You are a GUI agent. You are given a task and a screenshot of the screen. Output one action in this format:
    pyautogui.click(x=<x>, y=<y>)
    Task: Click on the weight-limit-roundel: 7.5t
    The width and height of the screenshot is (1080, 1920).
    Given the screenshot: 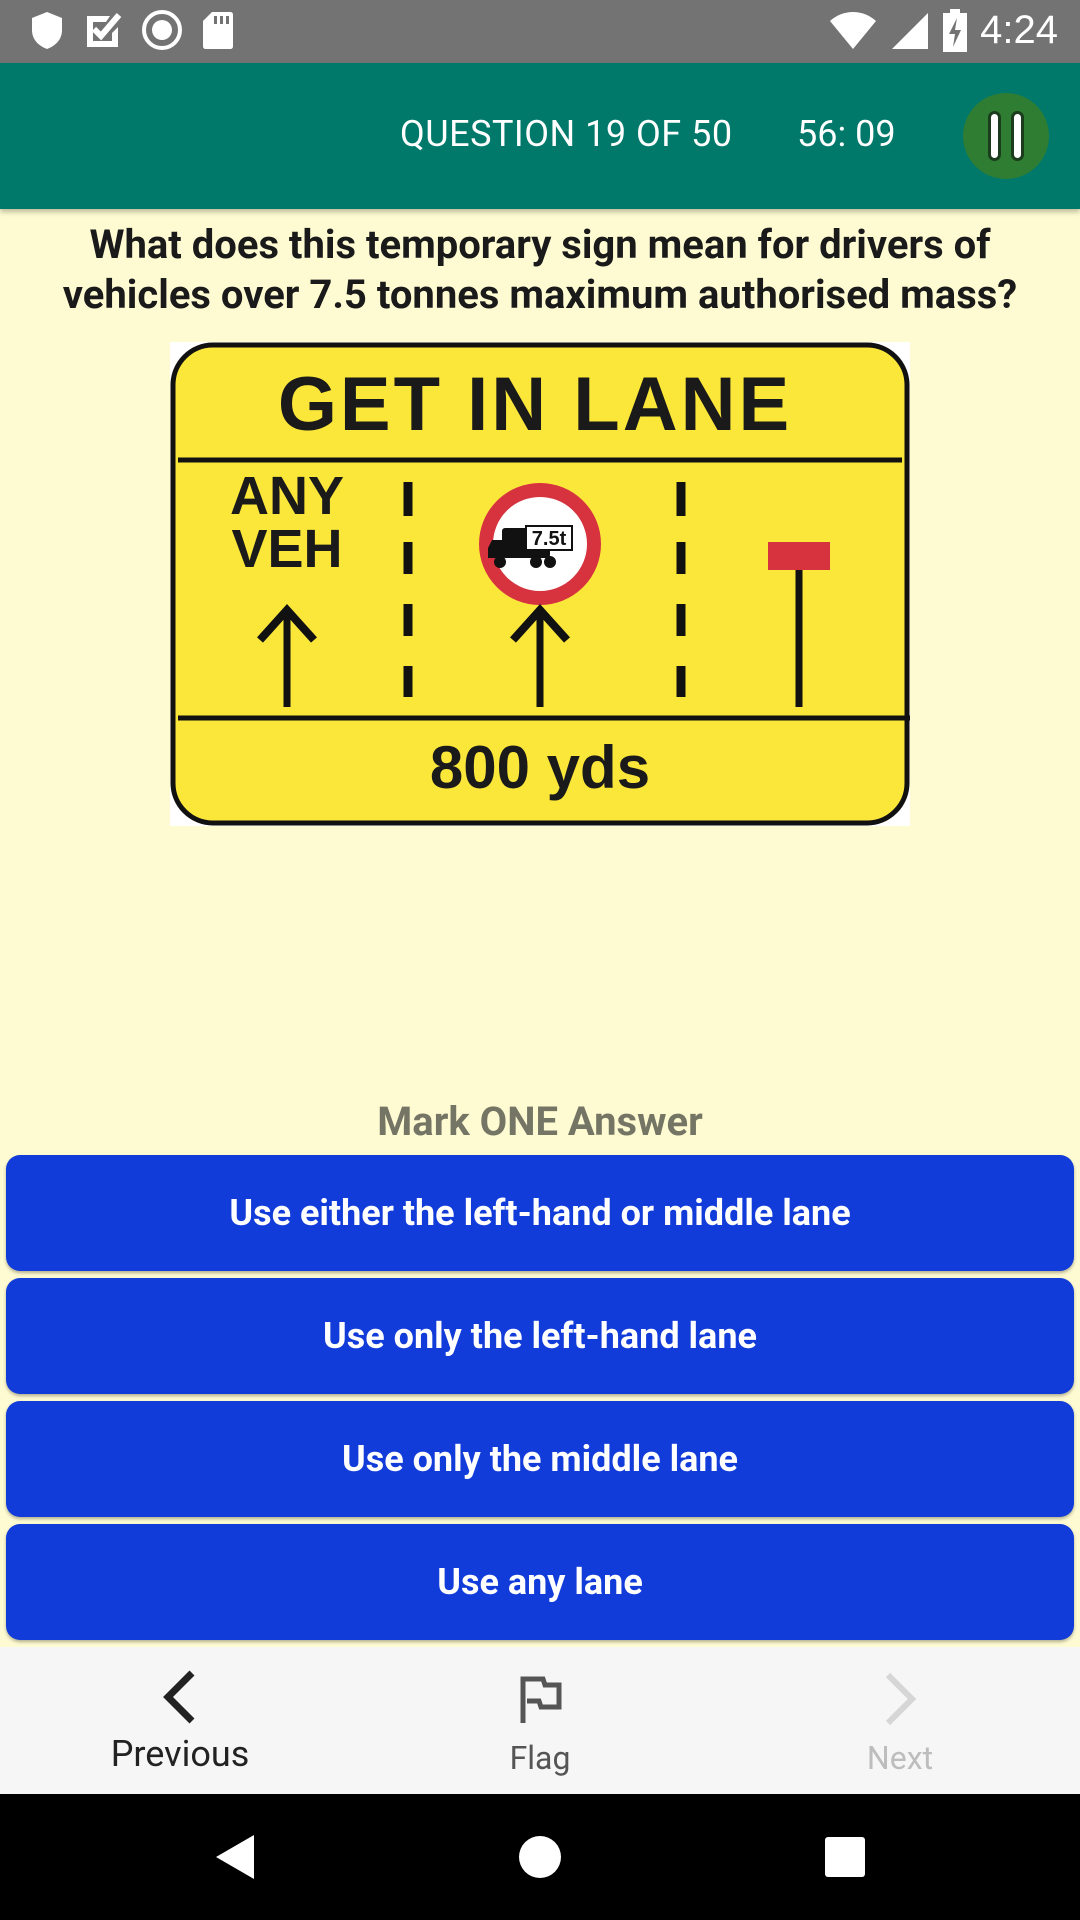 What is the action you would take?
    pyautogui.click(x=540, y=544)
    